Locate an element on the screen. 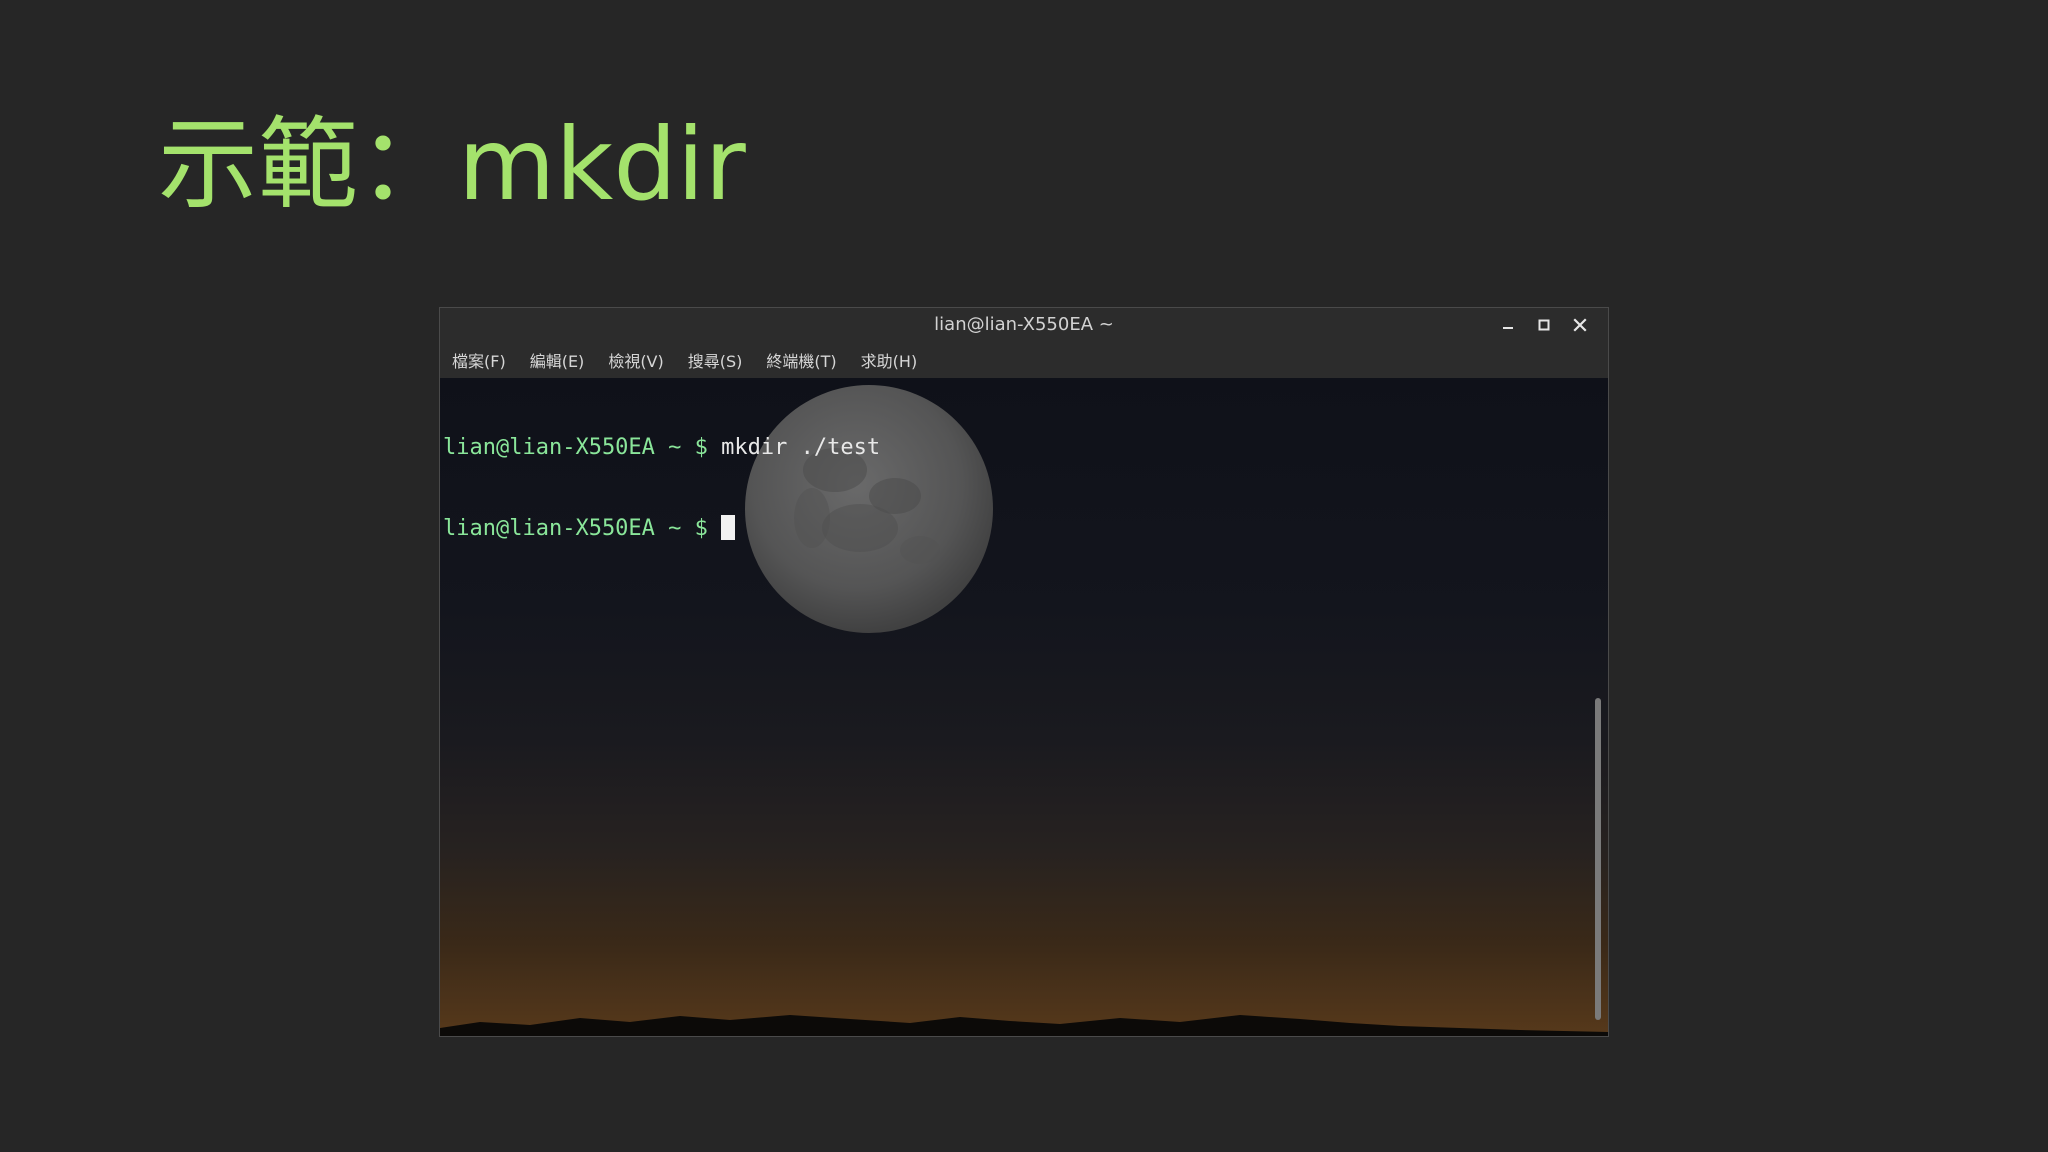 Image resolution: width=2048 pixels, height=1152 pixels. terminal-line: lian@lian-X550EA ~ $ mkdir ./test is located at coordinates (661, 447).